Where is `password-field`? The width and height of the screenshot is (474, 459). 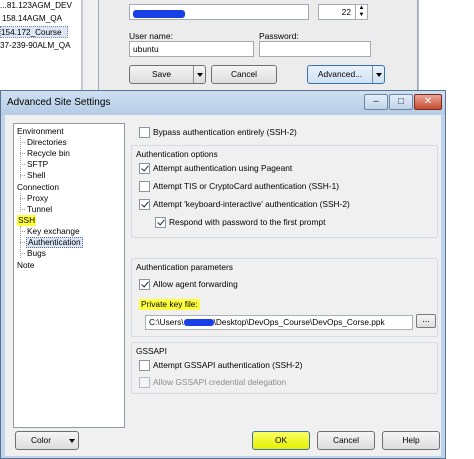 password-field is located at coordinates (315, 49).